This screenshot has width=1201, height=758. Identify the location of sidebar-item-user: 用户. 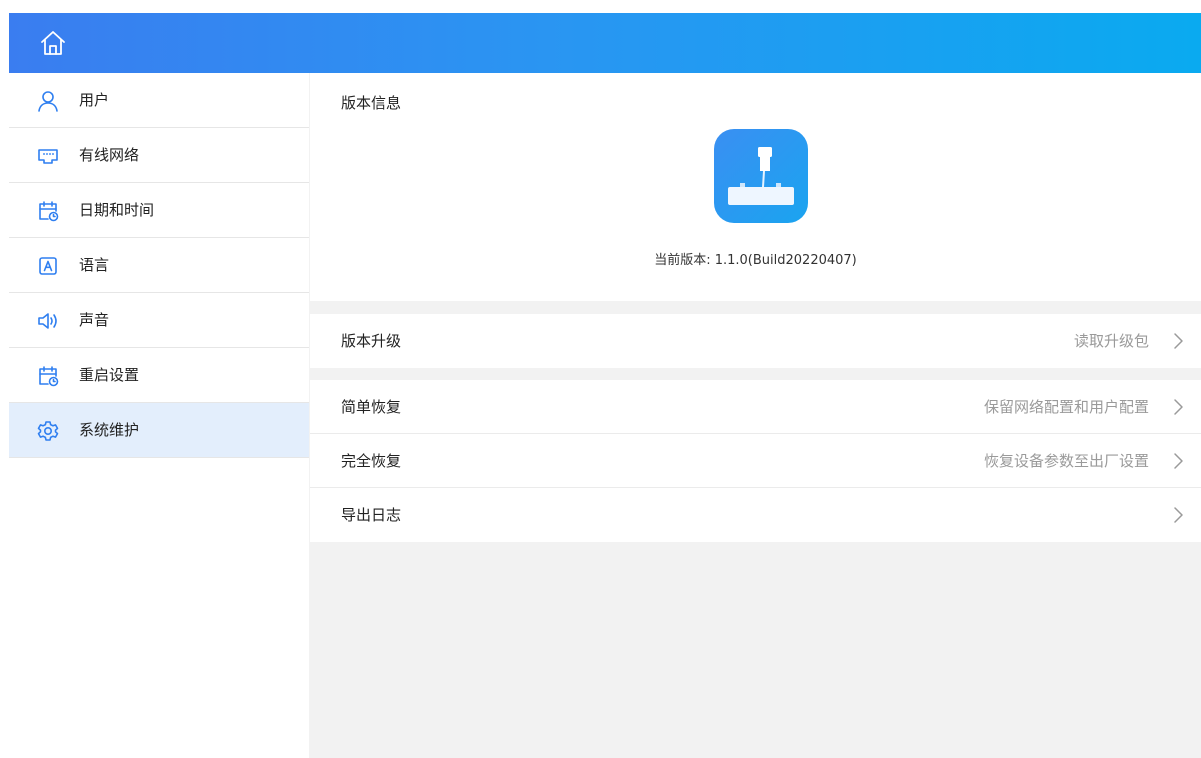
(159, 100).